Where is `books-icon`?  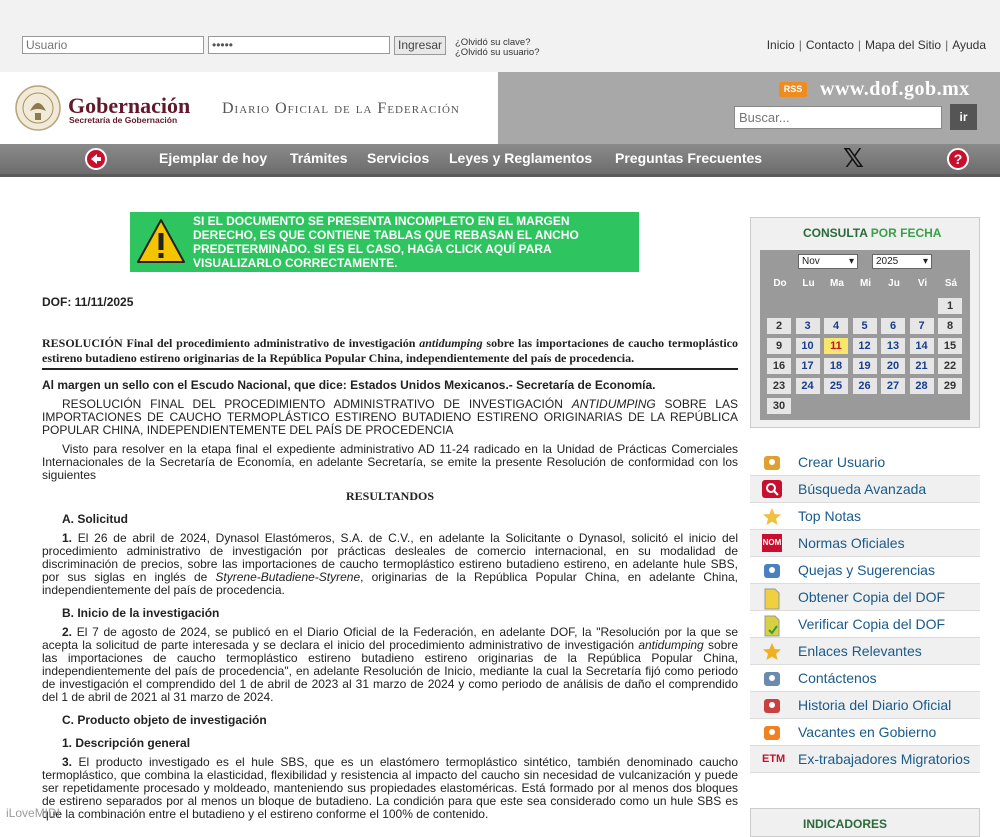 books-icon is located at coordinates (772, 705).